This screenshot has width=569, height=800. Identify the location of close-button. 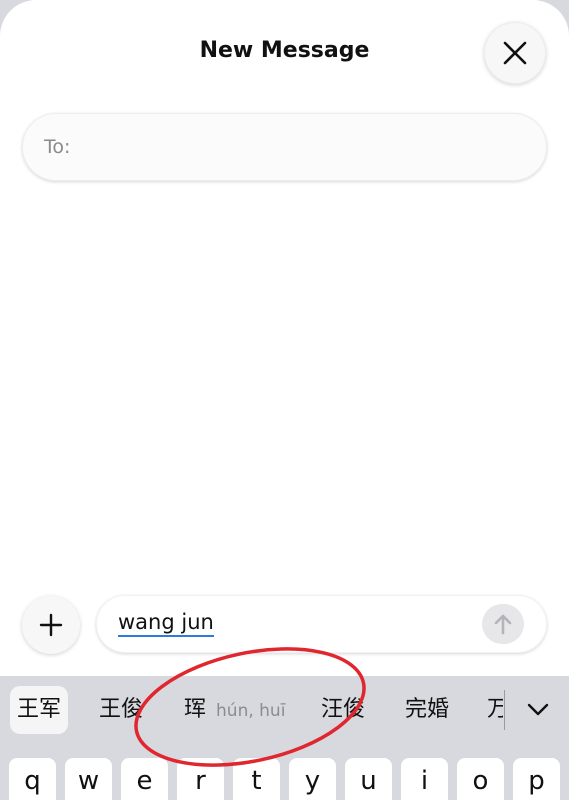
(515, 53).